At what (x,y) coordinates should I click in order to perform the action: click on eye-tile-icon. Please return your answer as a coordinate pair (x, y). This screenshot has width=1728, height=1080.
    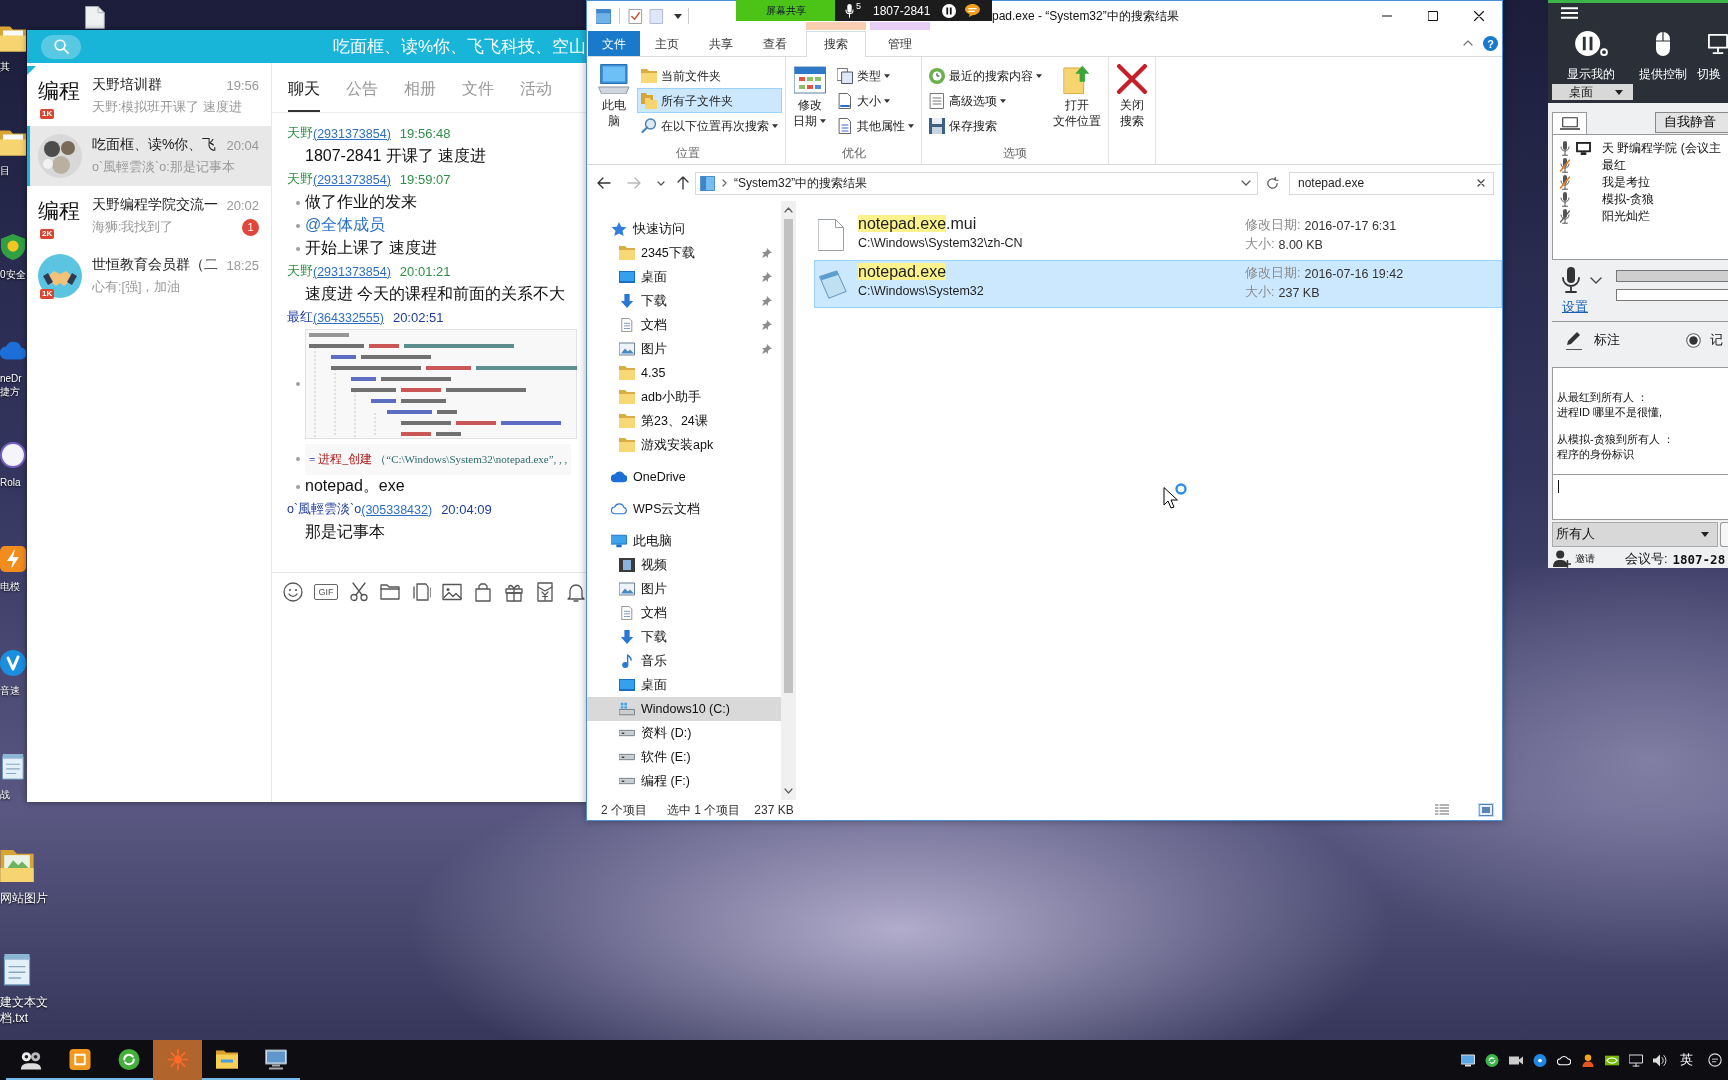
    Looking at the image, I should click on (1612, 1060).